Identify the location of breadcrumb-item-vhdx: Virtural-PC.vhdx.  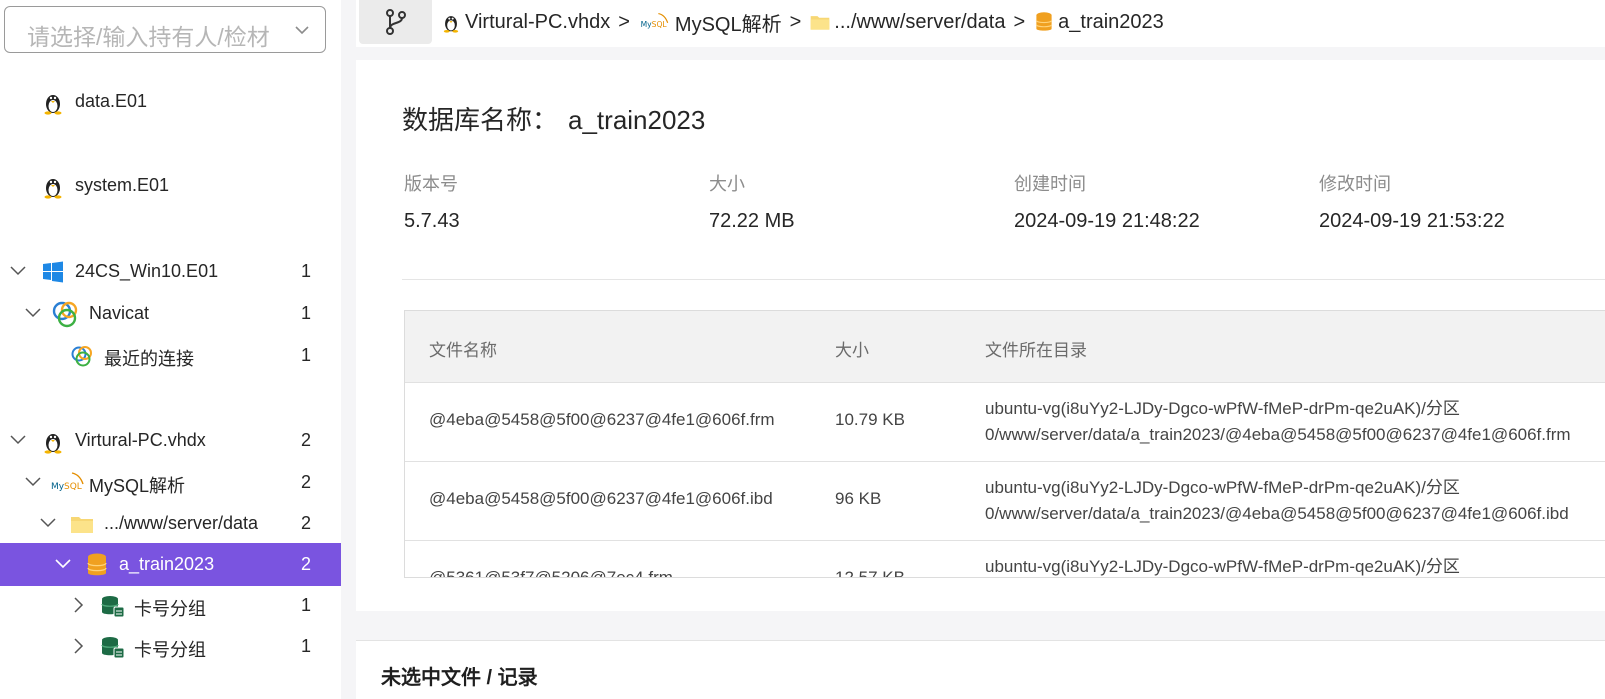
(525, 22).